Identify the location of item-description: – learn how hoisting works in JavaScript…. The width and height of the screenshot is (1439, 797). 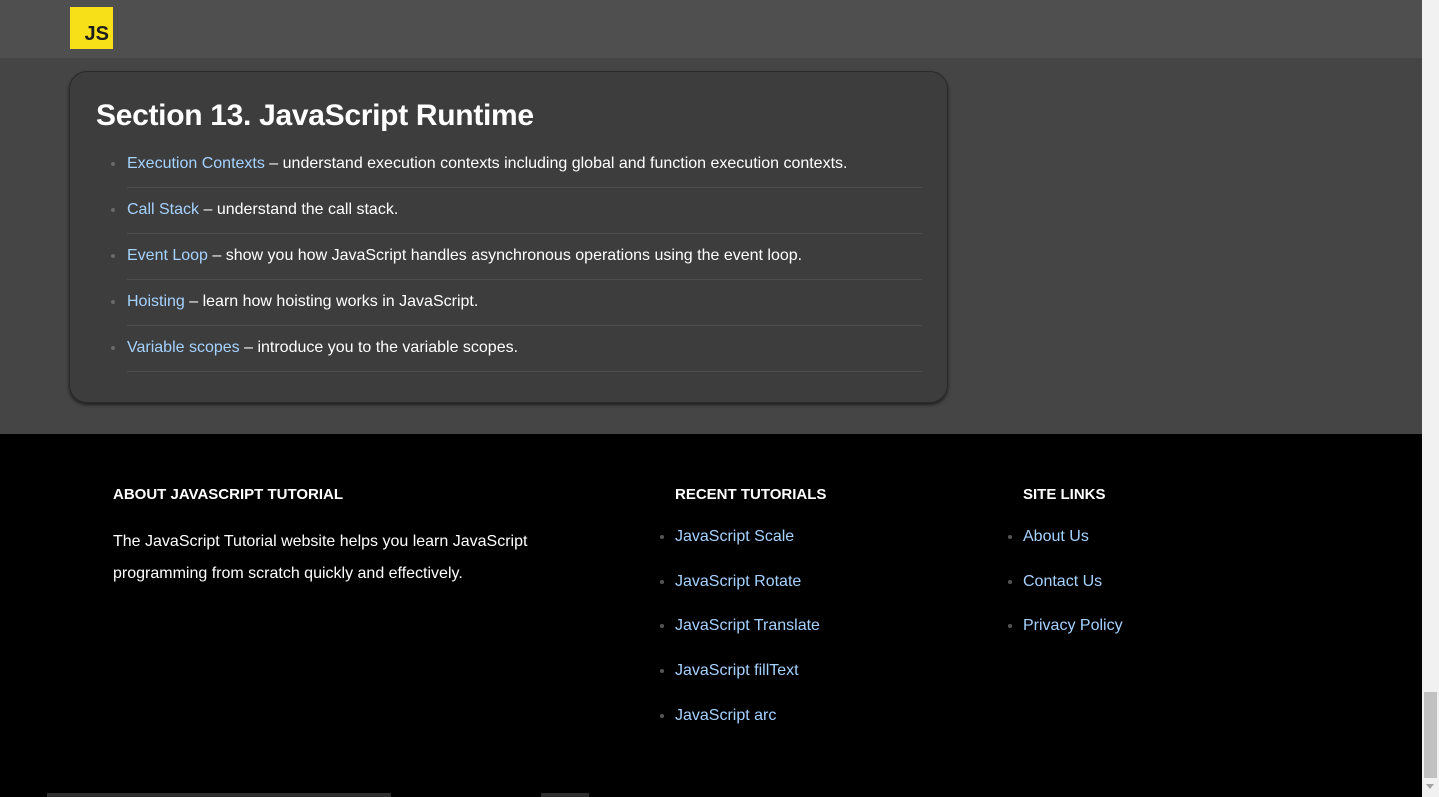
(331, 301).